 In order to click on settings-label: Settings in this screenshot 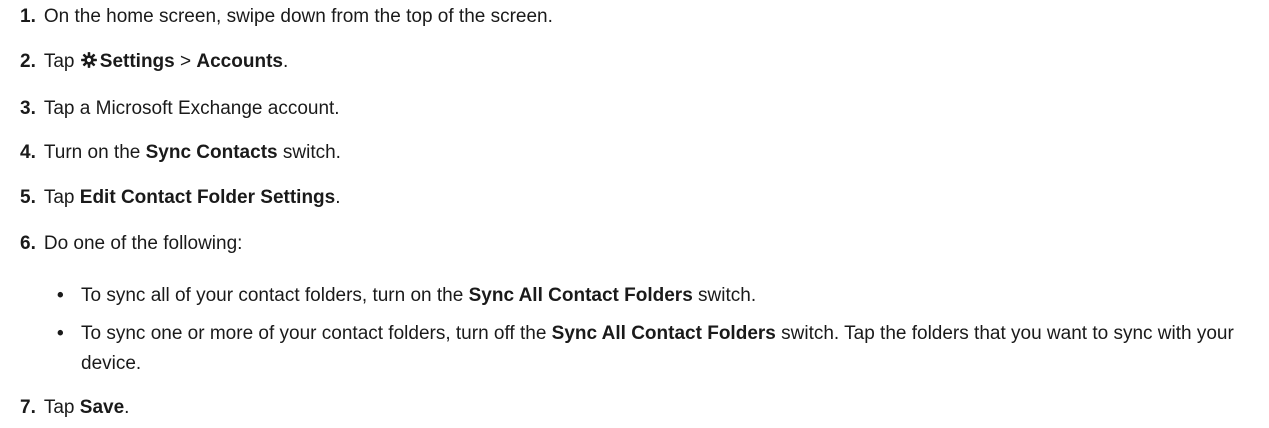, I will do `click(137, 61)`.